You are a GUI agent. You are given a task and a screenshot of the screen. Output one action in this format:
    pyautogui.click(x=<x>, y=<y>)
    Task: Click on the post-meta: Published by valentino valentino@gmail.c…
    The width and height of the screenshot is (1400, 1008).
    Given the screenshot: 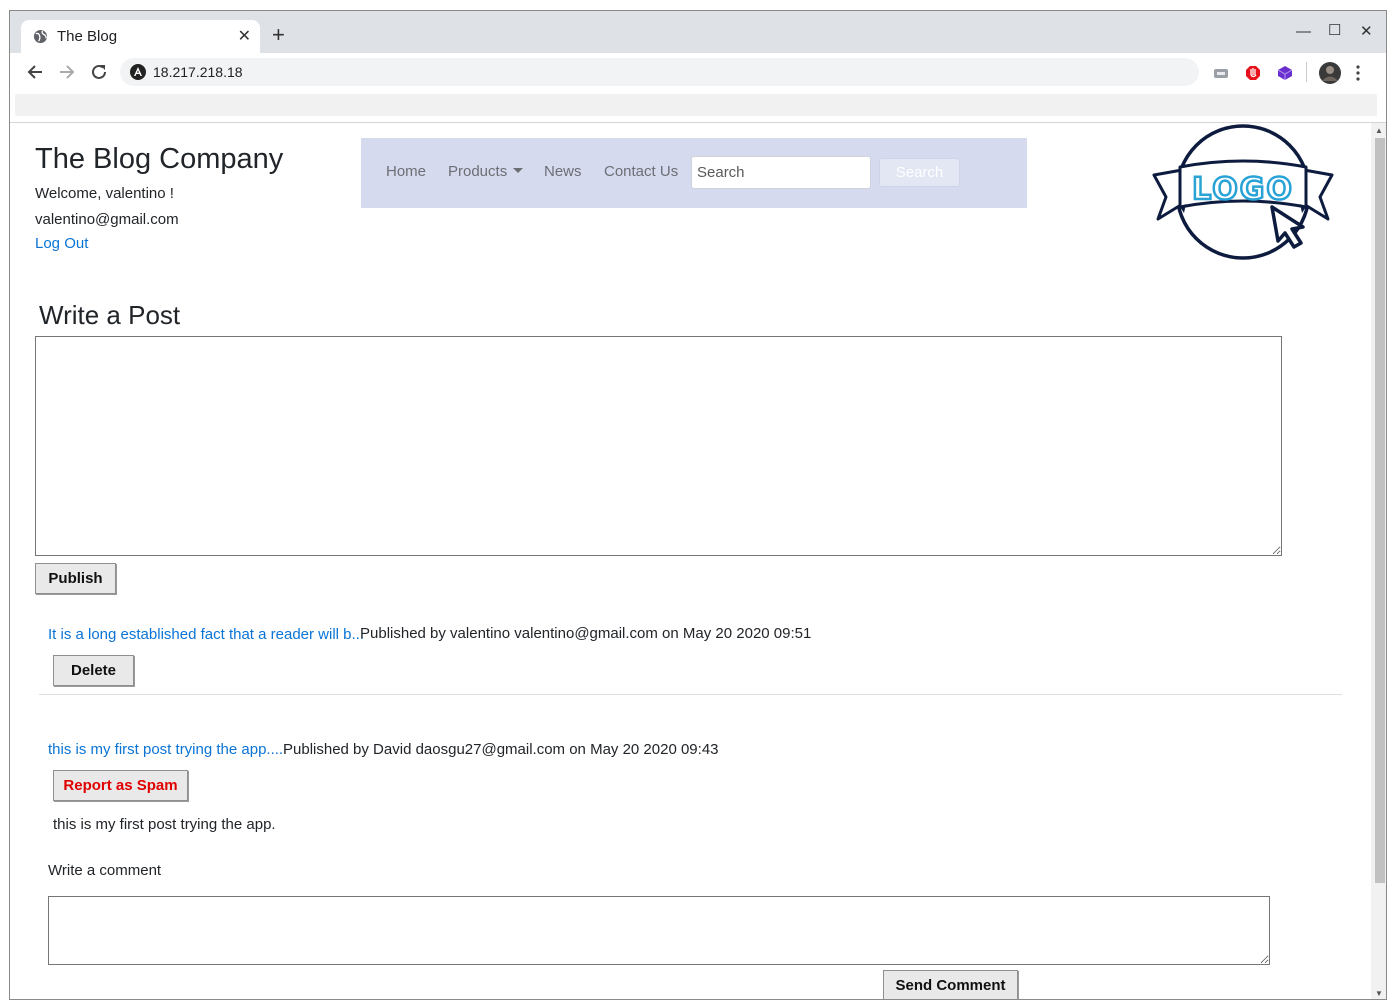 What is the action you would take?
    pyautogui.click(x=586, y=633)
    